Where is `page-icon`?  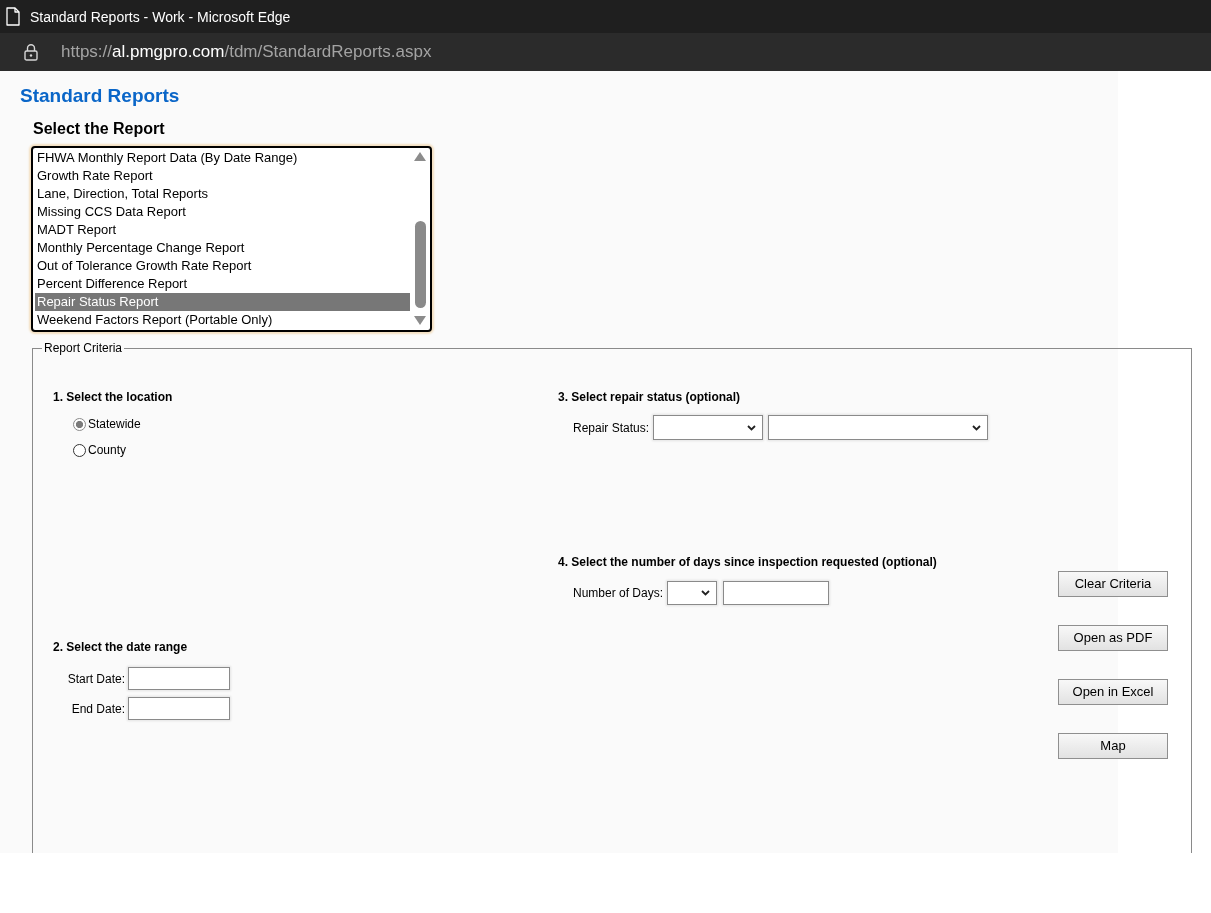 page-icon is located at coordinates (13, 16).